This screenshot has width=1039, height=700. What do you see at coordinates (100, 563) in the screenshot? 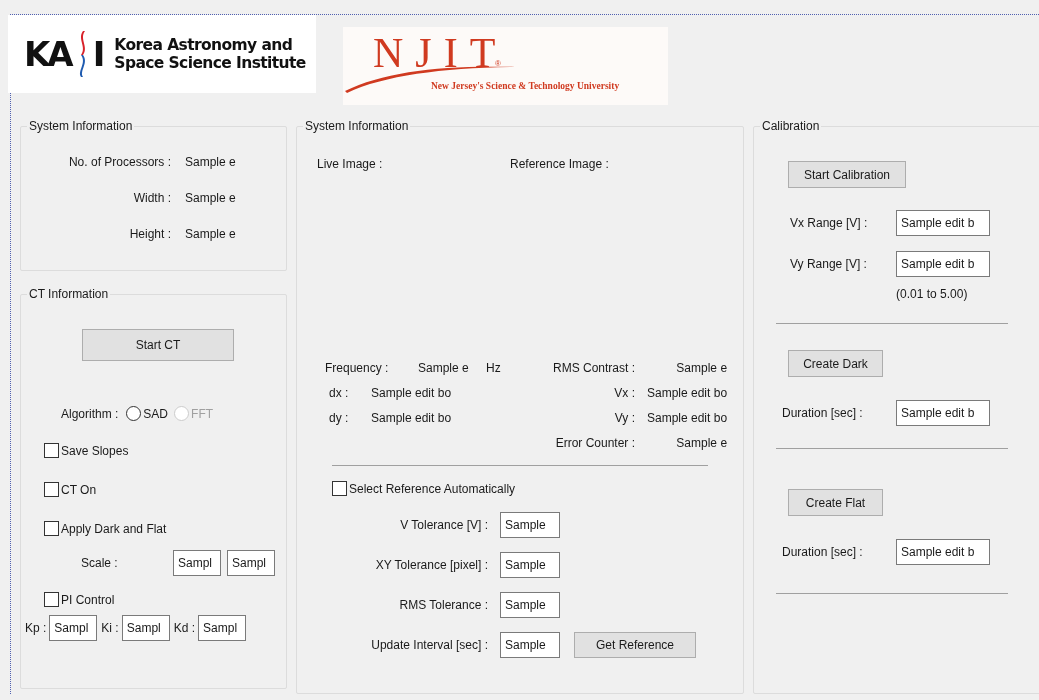
I see `field-label: Scale :` at bounding box center [100, 563].